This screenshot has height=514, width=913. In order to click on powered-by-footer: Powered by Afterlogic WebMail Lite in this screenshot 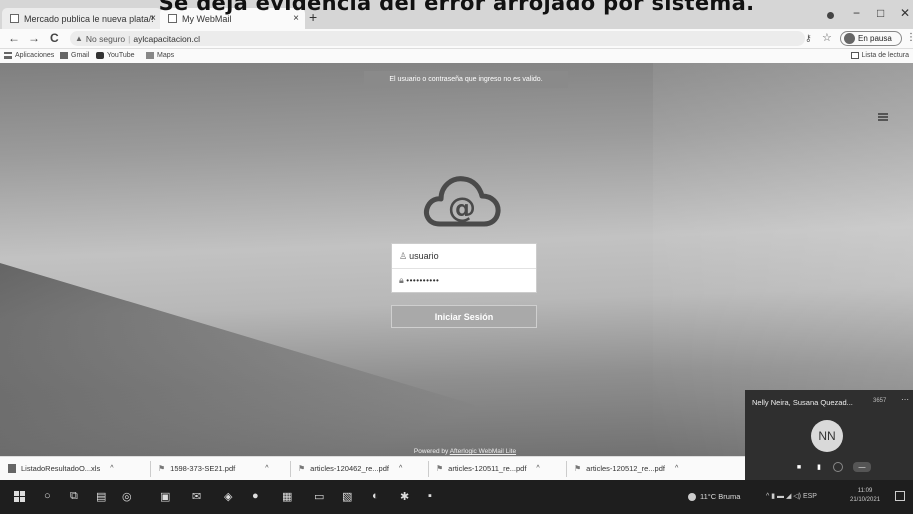, I will do `click(465, 451)`.